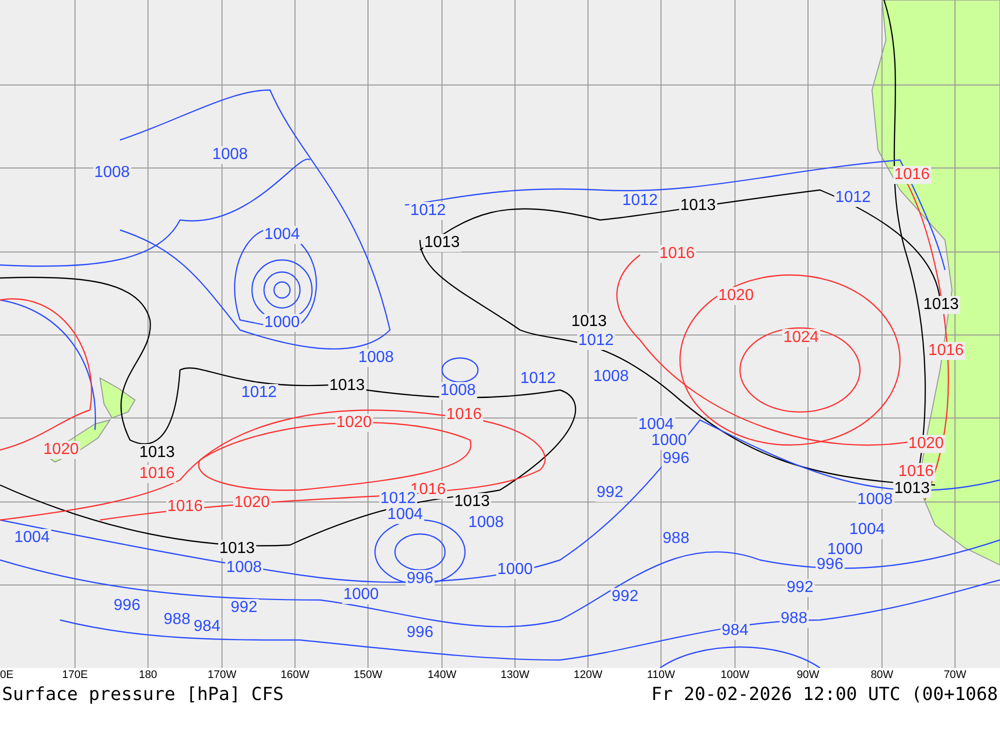 The height and width of the screenshot is (733, 1000). What do you see at coordinates (882, 675) in the screenshot?
I see `longitude-label: 80W` at bounding box center [882, 675].